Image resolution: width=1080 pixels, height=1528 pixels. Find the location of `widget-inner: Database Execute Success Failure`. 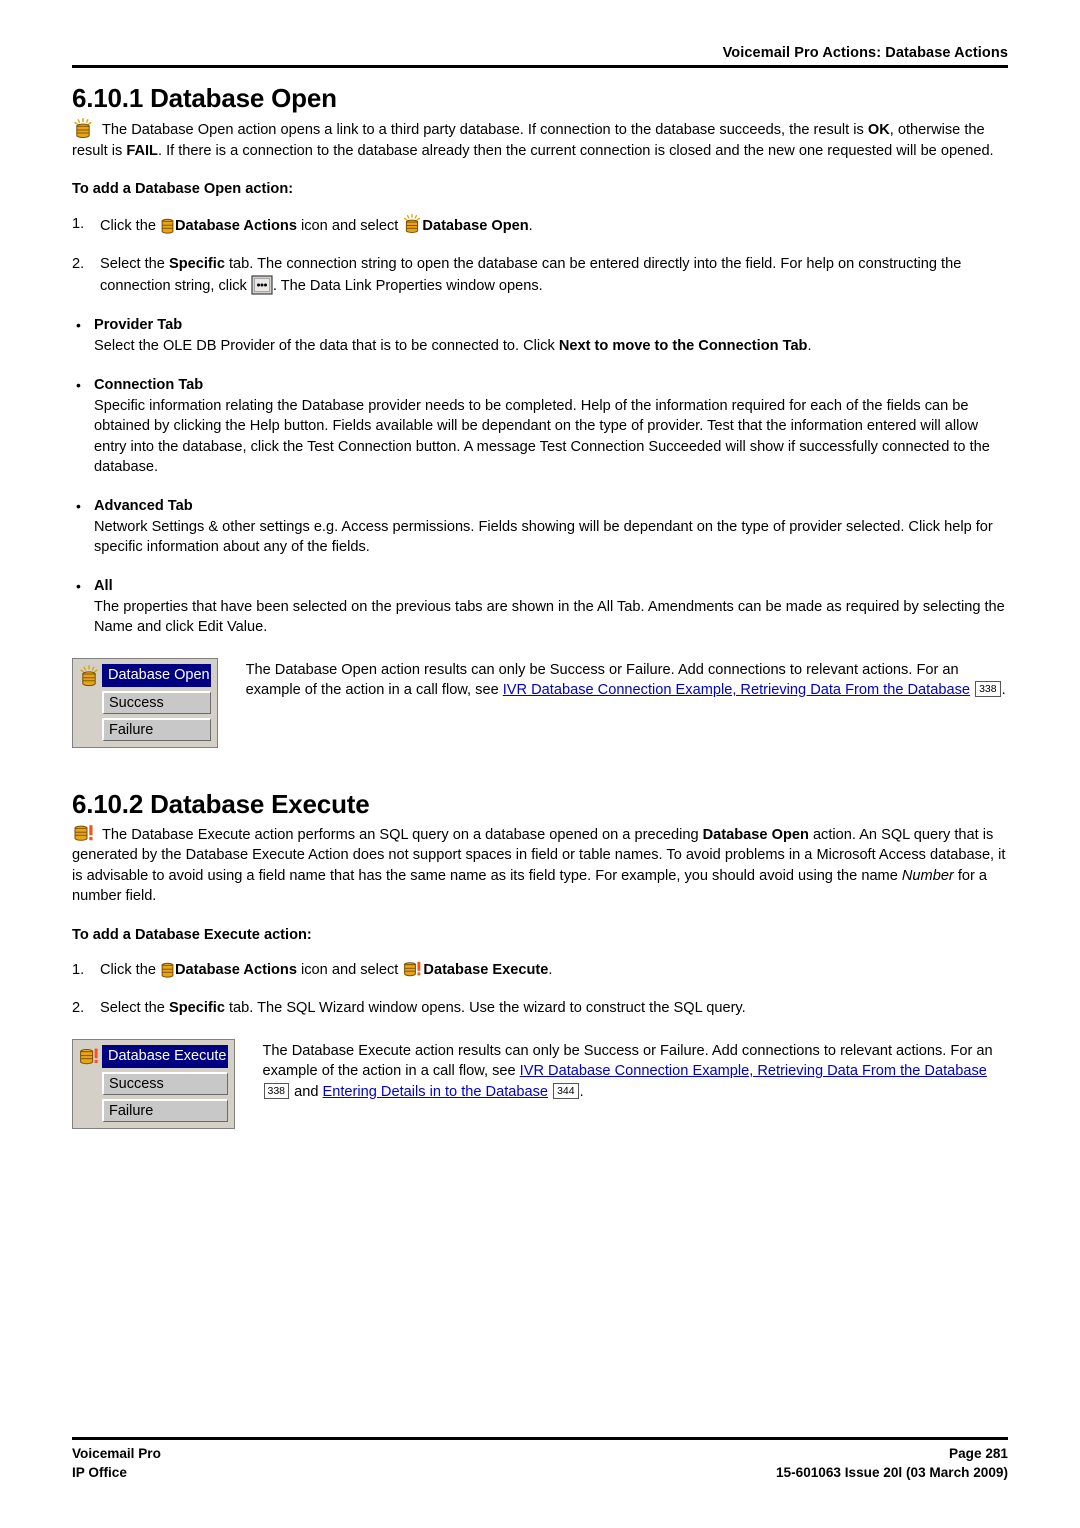

widget-inner: Database Execute Success Failure is located at coordinates (153, 1083).